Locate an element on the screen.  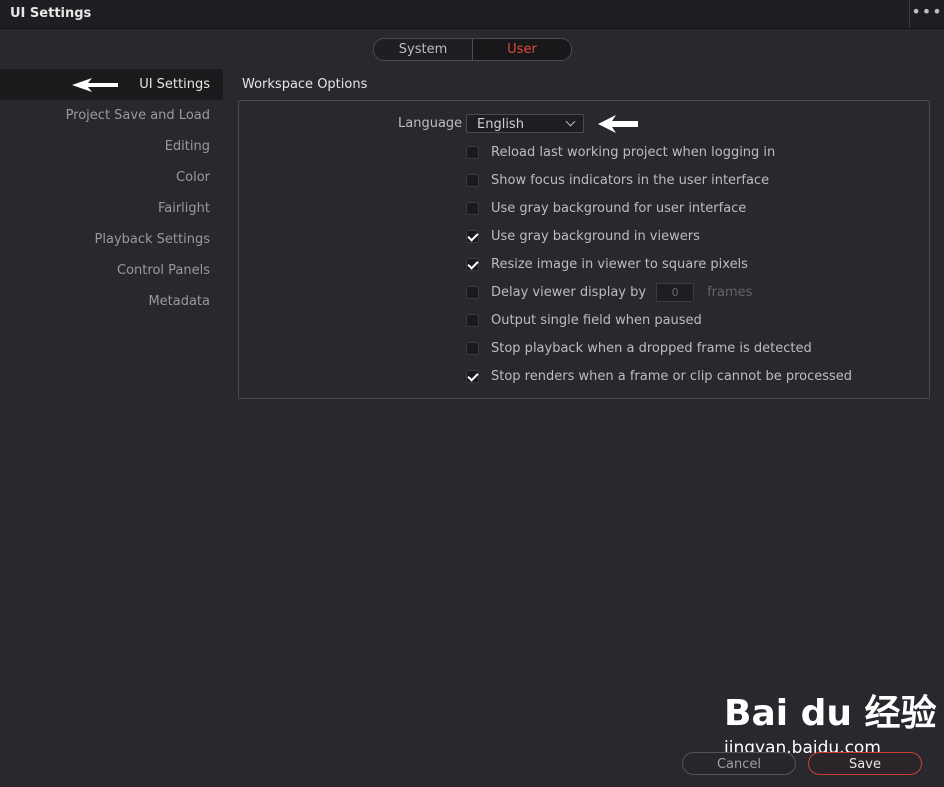
delay-frames-input: 0 is located at coordinates (675, 292).